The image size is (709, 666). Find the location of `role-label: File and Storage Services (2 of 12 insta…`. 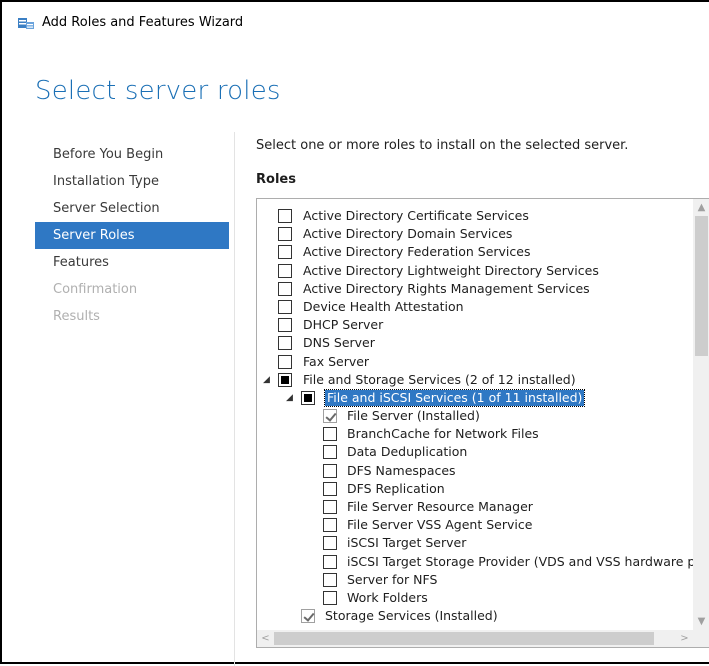

role-label: File and Storage Services (2 of 12 insta… is located at coordinates (439, 380).